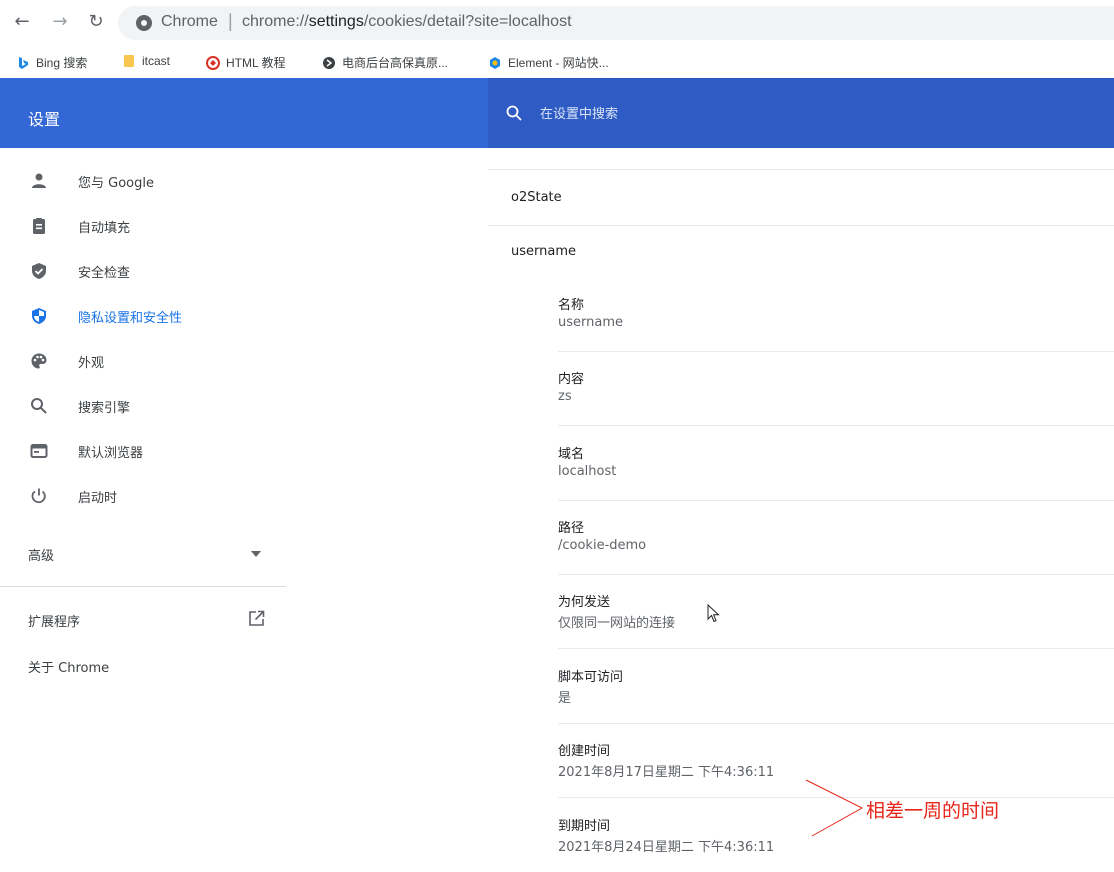 The width and height of the screenshot is (1114, 872). Describe the element at coordinates (130, 318) in the screenshot. I see `sidebar-item-label: 隐私设置和安全性` at that location.